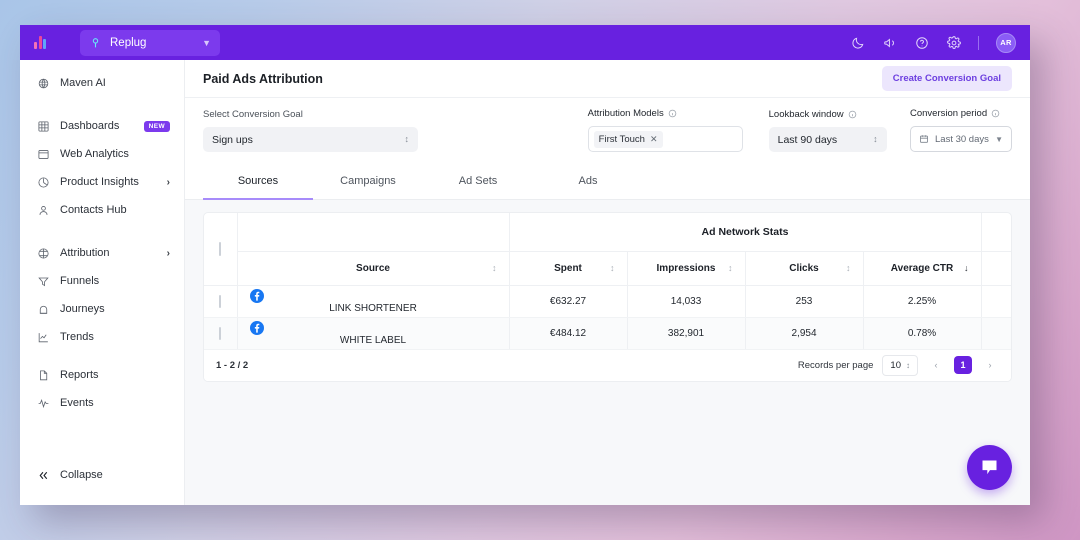  Describe the element at coordinates (1006, 42) in the screenshot. I see `avatar: AR` at that location.